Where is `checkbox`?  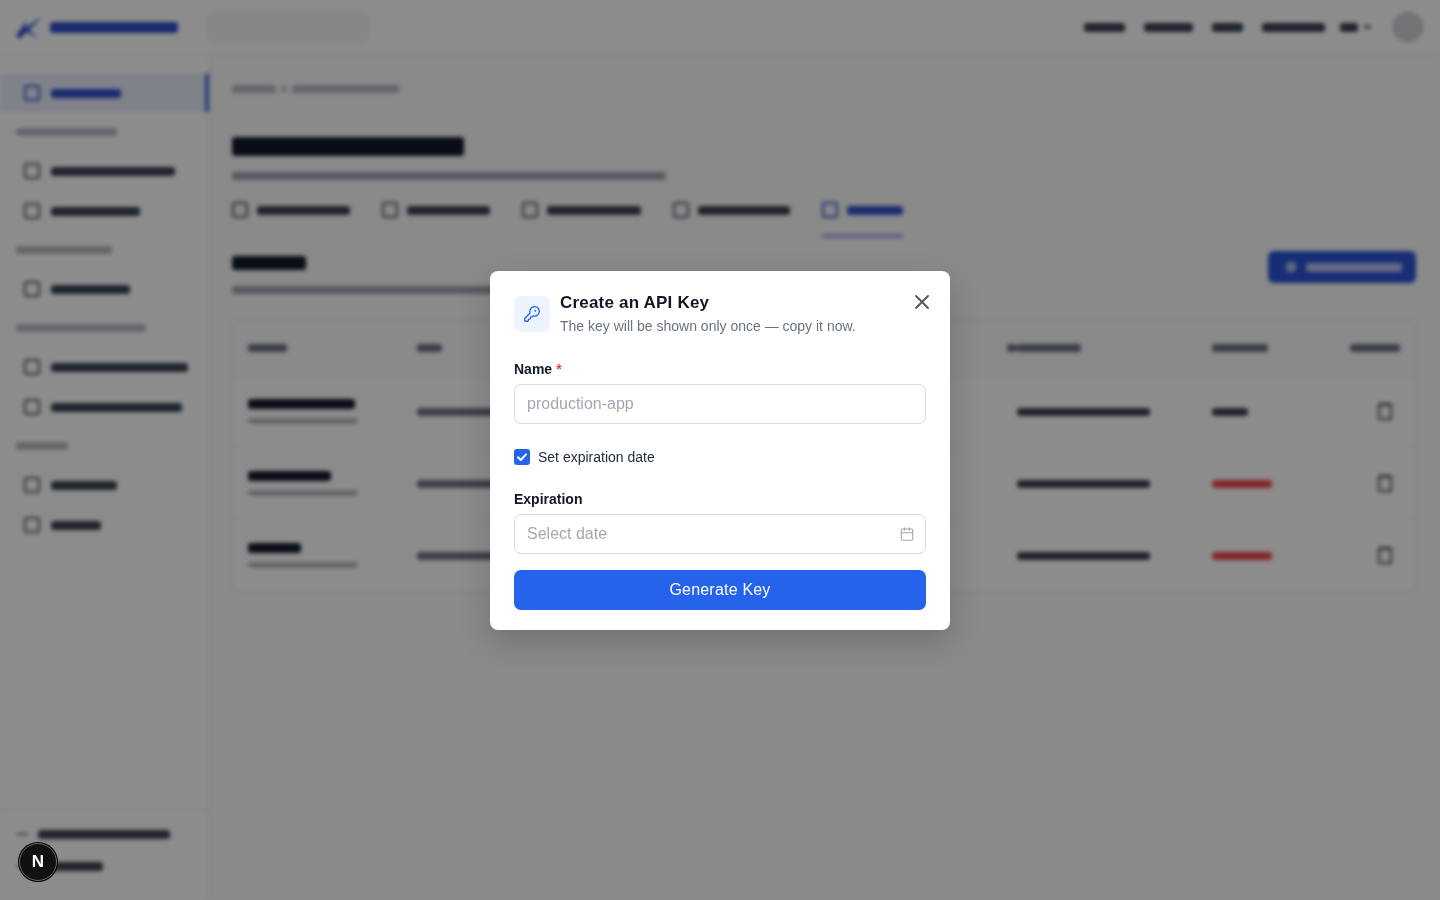
checkbox is located at coordinates (522, 456).